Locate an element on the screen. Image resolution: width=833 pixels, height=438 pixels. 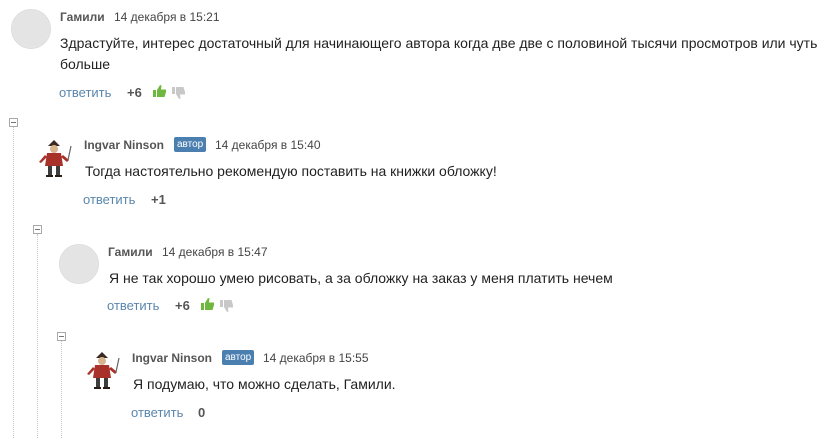
comment-date: 14 декабря в 15:40 is located at coordinates (268, 145).